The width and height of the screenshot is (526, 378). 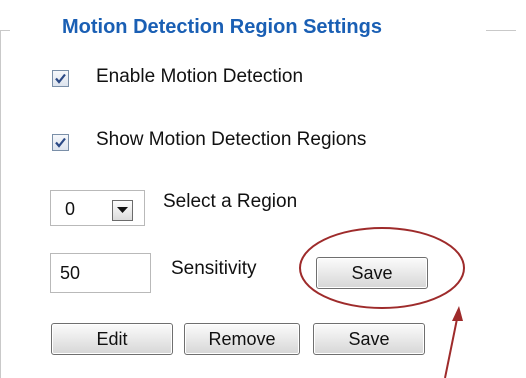 What do you see at coordinates (100, 273) in the screenshot?
I see `sensitivity-input: 50` at bounding box center [100, 273].